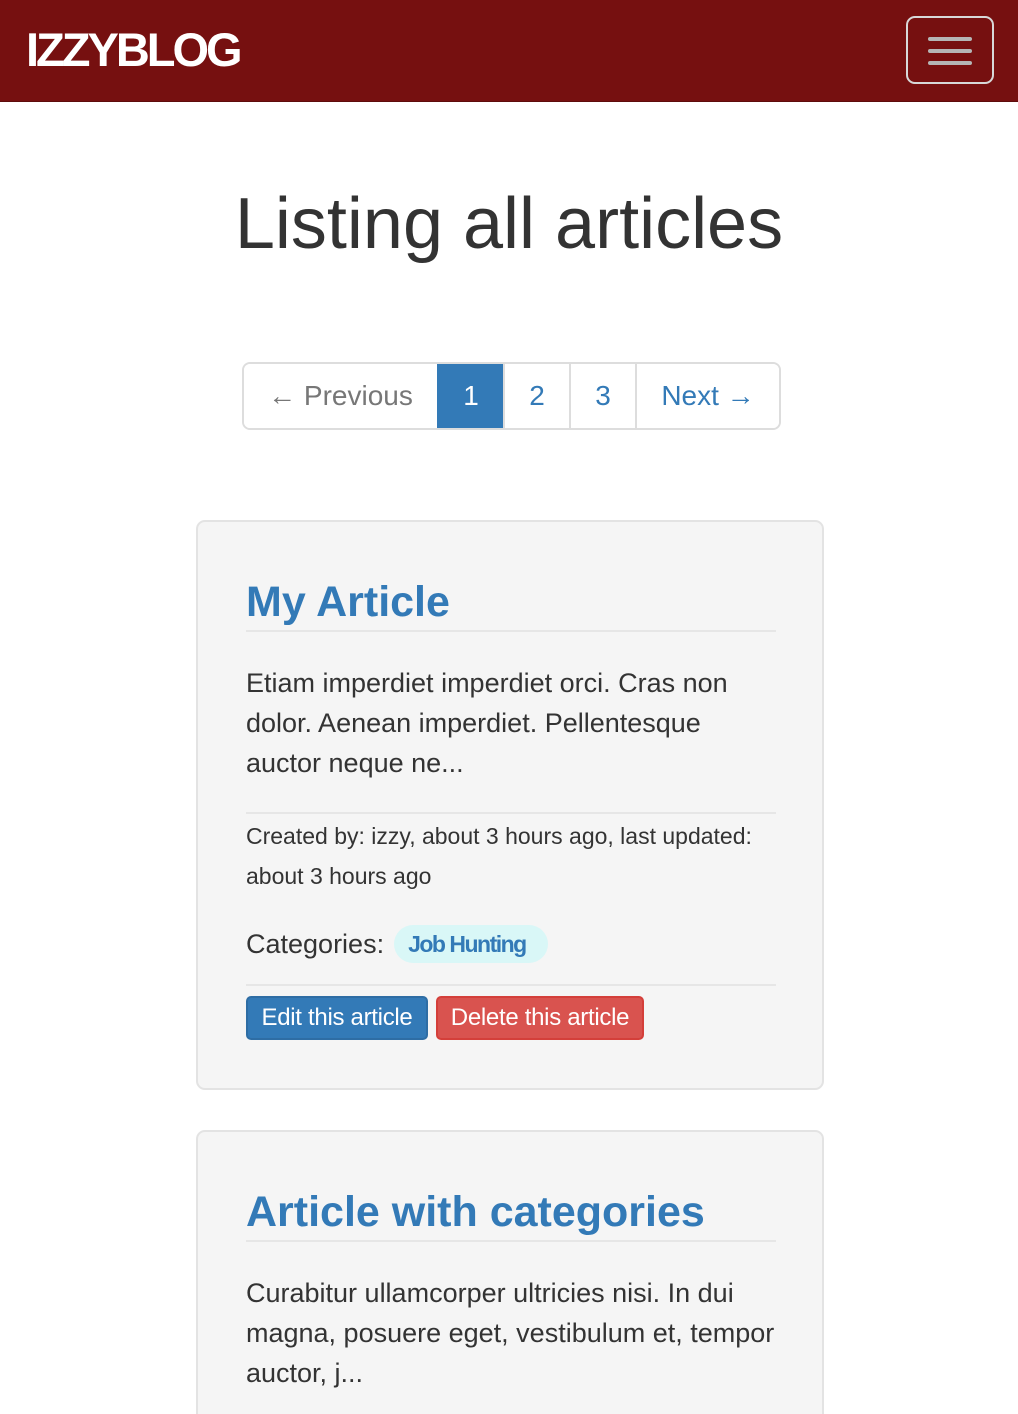 The width and height of the screenshot is (1018, 1414). I want to click on pagination: ← Previous 1 2 3 Next →, so click(511, 396).